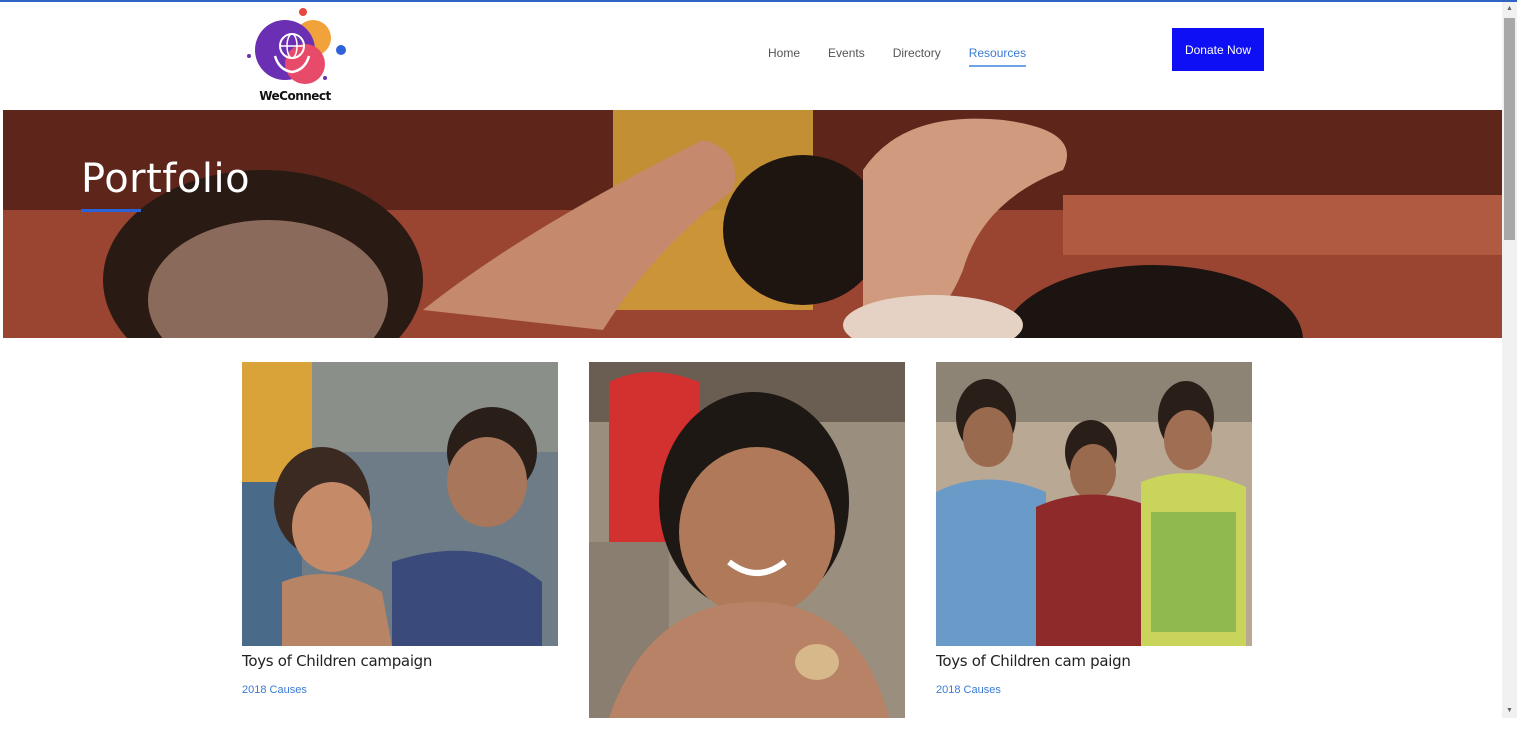 The width and height of the screenshot is (1517, 732). What do you see at coordinates (997, 56) in the screenshot?
I see `nav-resources: Resources` at bounding box center [997, 56].